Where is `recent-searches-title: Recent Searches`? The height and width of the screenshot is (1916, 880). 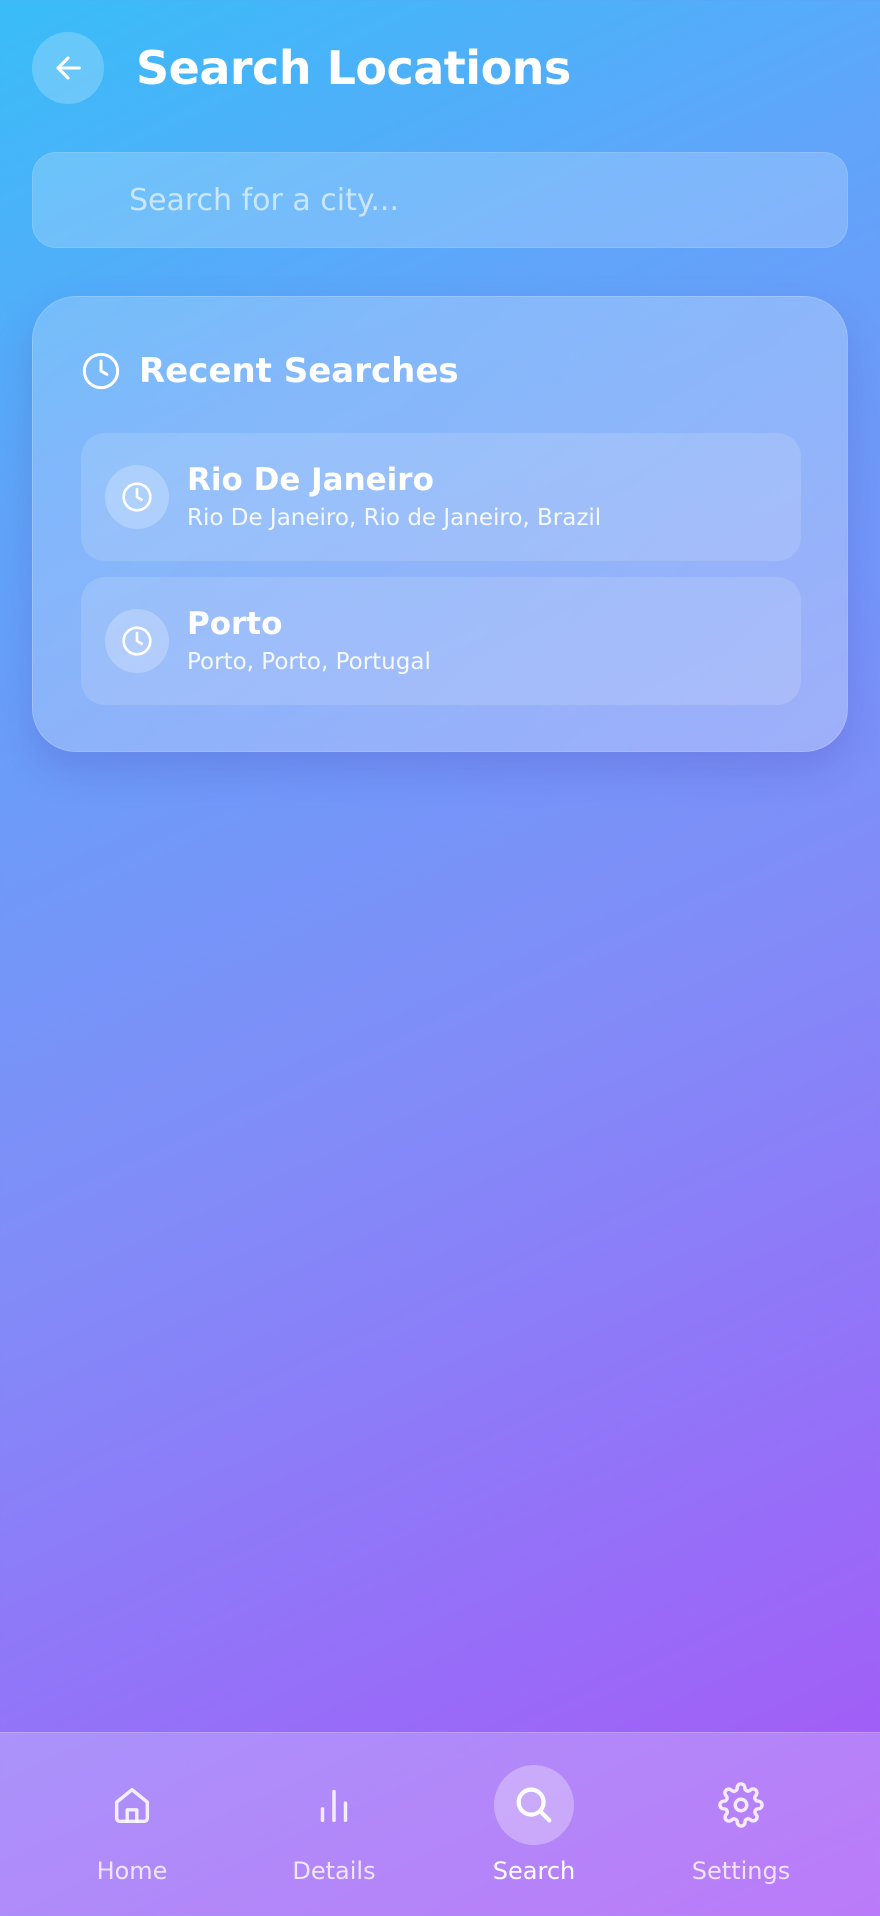 recent-searches-title: Recent Searches is located at coordinates (299, 371).